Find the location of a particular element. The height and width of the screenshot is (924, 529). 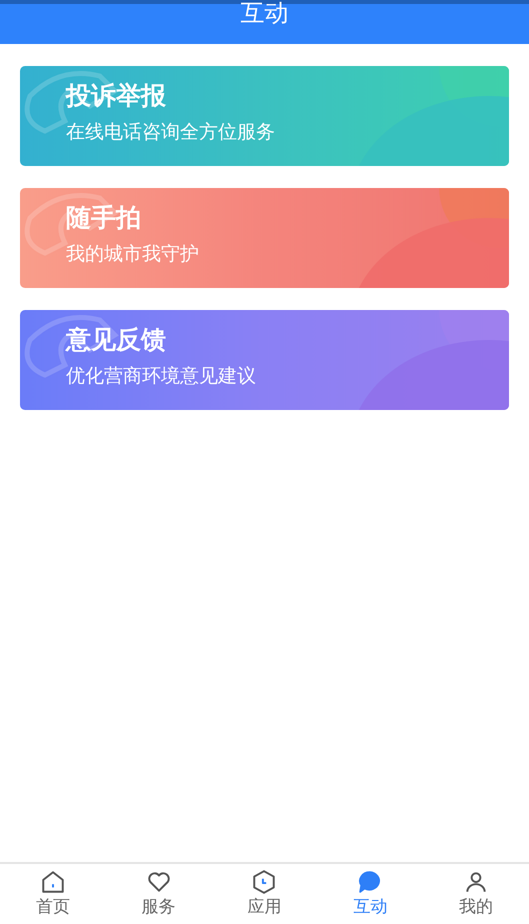

home-icon is located at coordinates (53, 882).